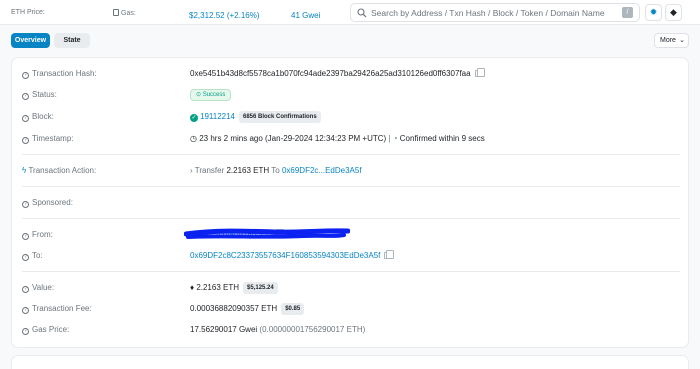 This screenshot has width=700, height=369. I want to click on row-from: ? From: 2fEC...2c0f5e9756bEc, so click(351, 235).